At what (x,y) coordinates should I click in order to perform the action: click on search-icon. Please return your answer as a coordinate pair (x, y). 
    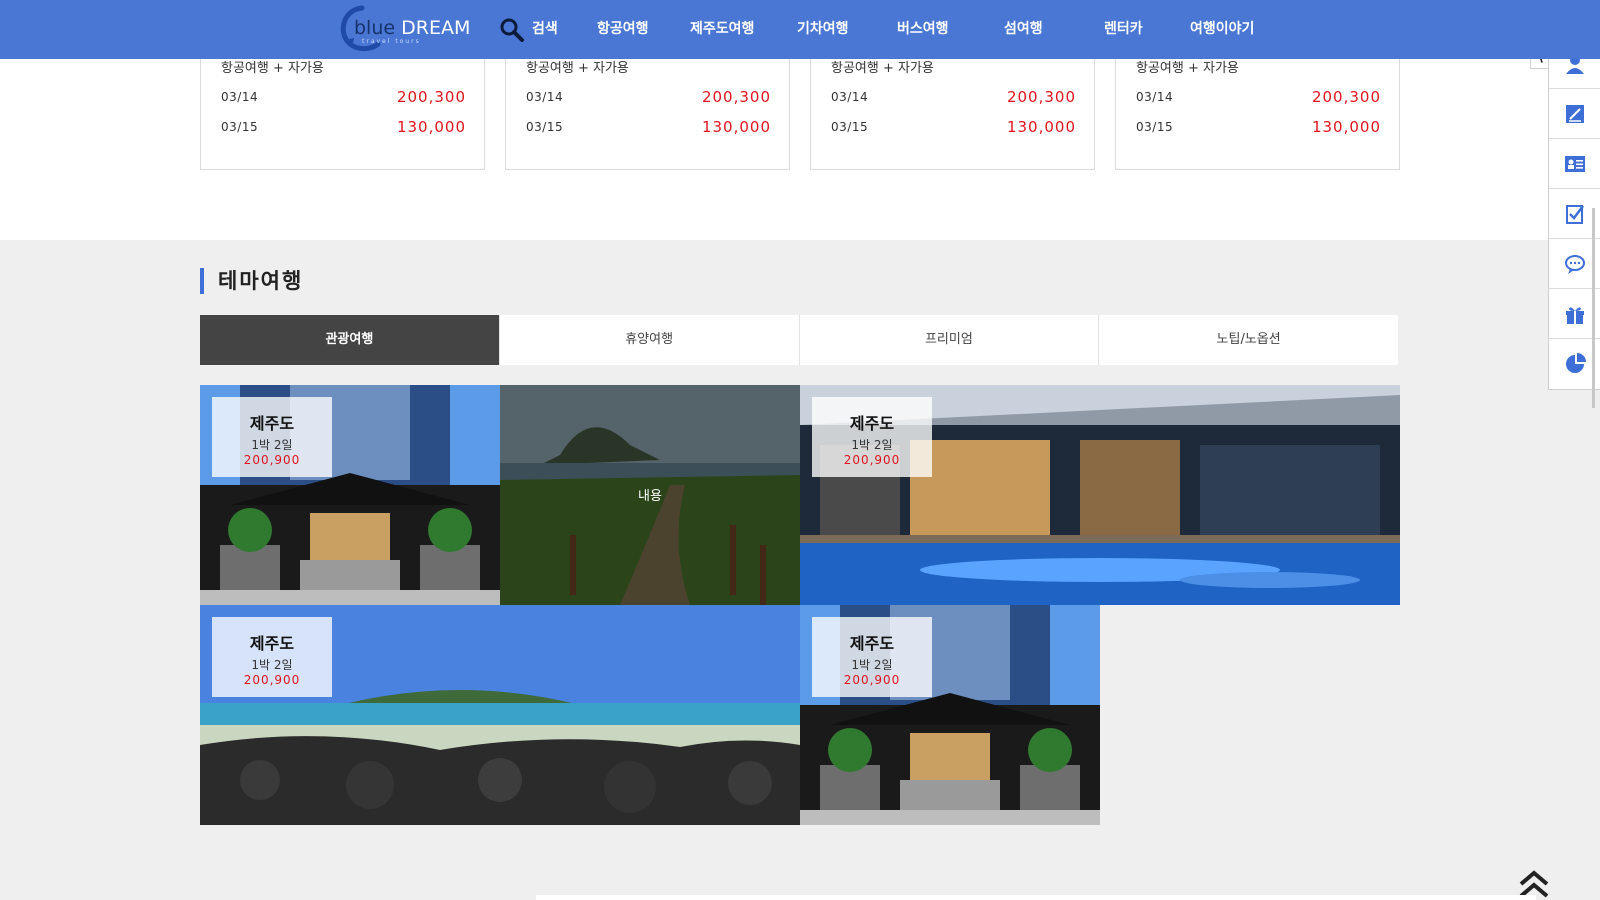
    Looking at the image, I should click on (512, 30).